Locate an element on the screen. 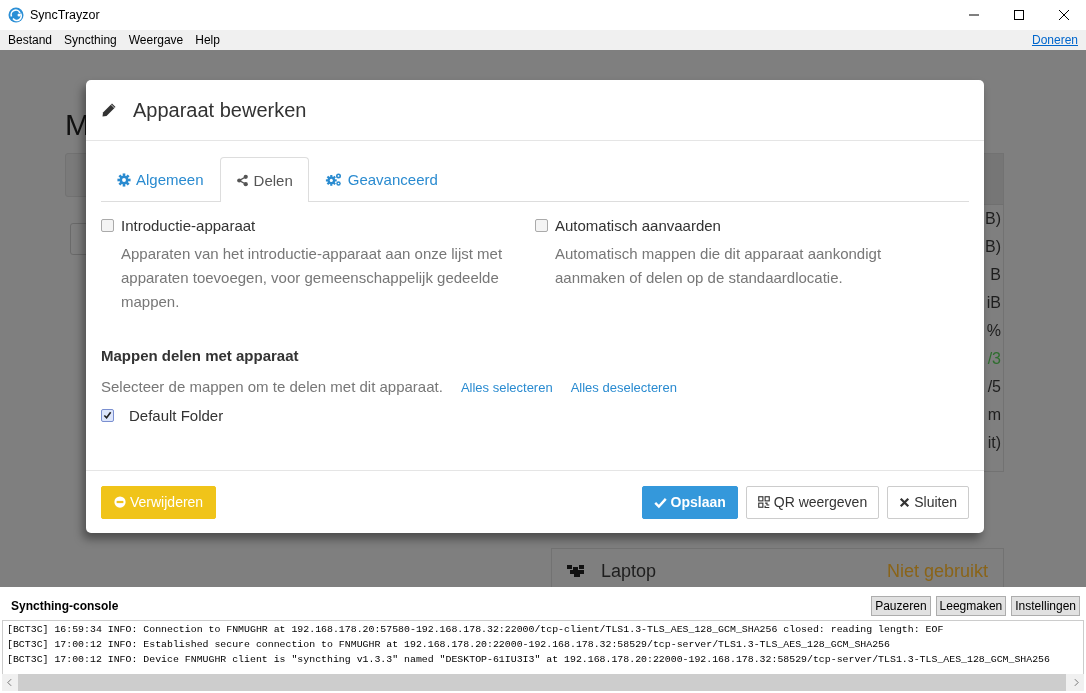  menu-item: Weergave is located at coordinates (156, 40).